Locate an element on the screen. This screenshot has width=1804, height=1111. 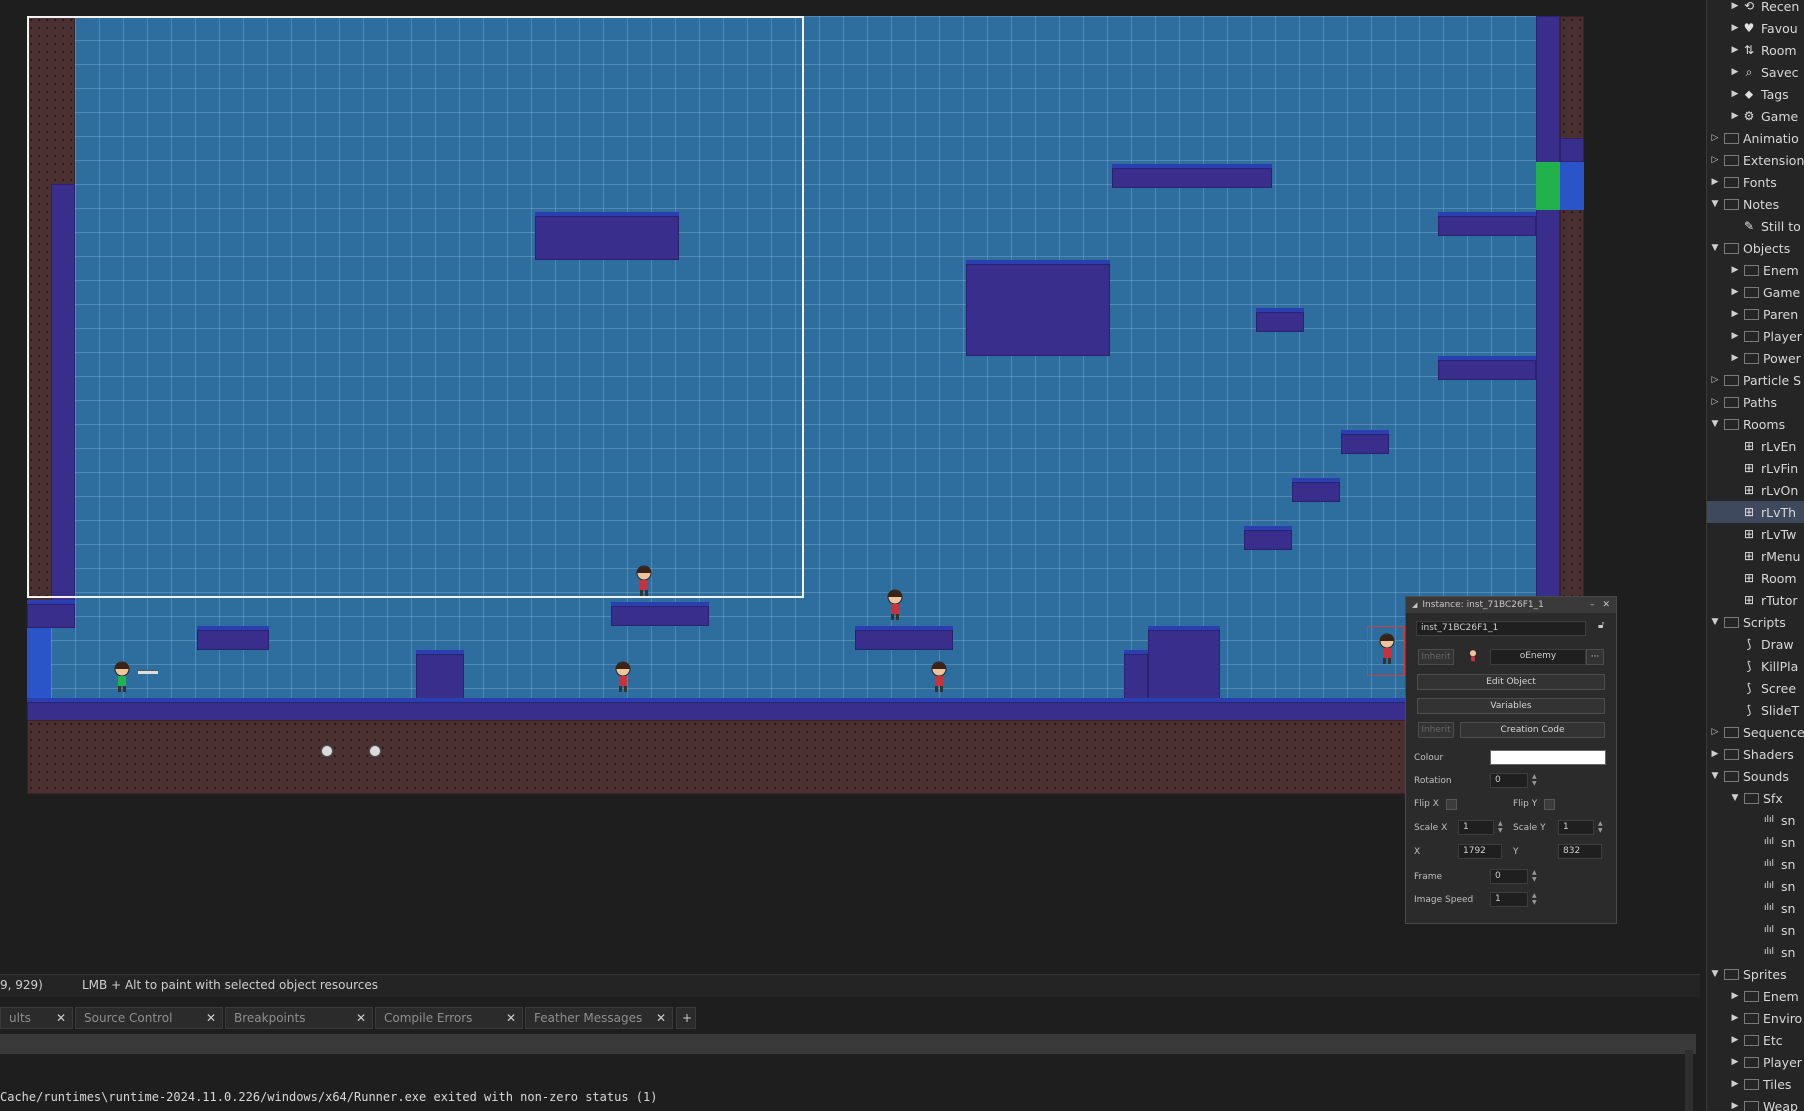
tree-item: ▼ Rooms is located at coordinates (1755, 424).